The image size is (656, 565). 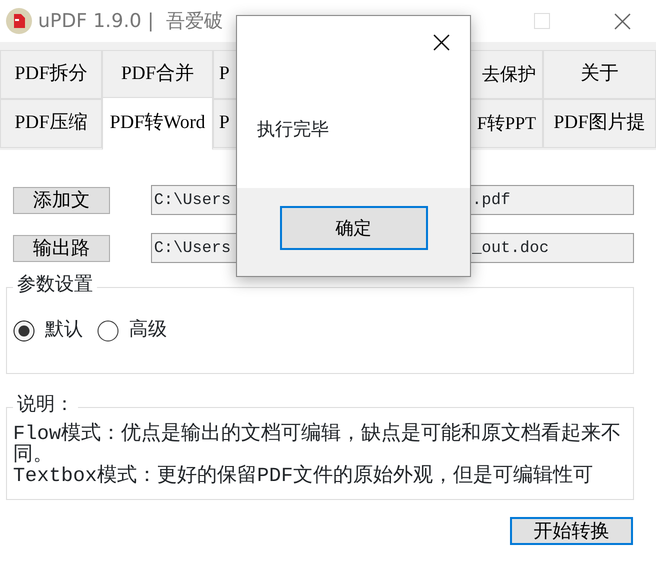 I want to click on radio-label: 高级, so click(x=148, y=330).